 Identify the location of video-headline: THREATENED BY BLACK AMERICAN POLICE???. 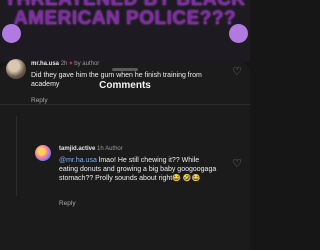
(124, 14).